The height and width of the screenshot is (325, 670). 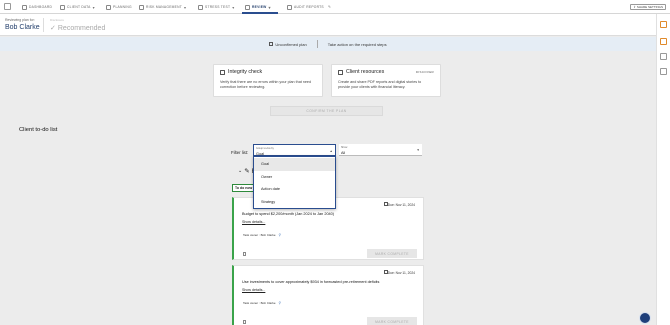 I want to click on option-owner: Owner, so click(x=294, y=177).